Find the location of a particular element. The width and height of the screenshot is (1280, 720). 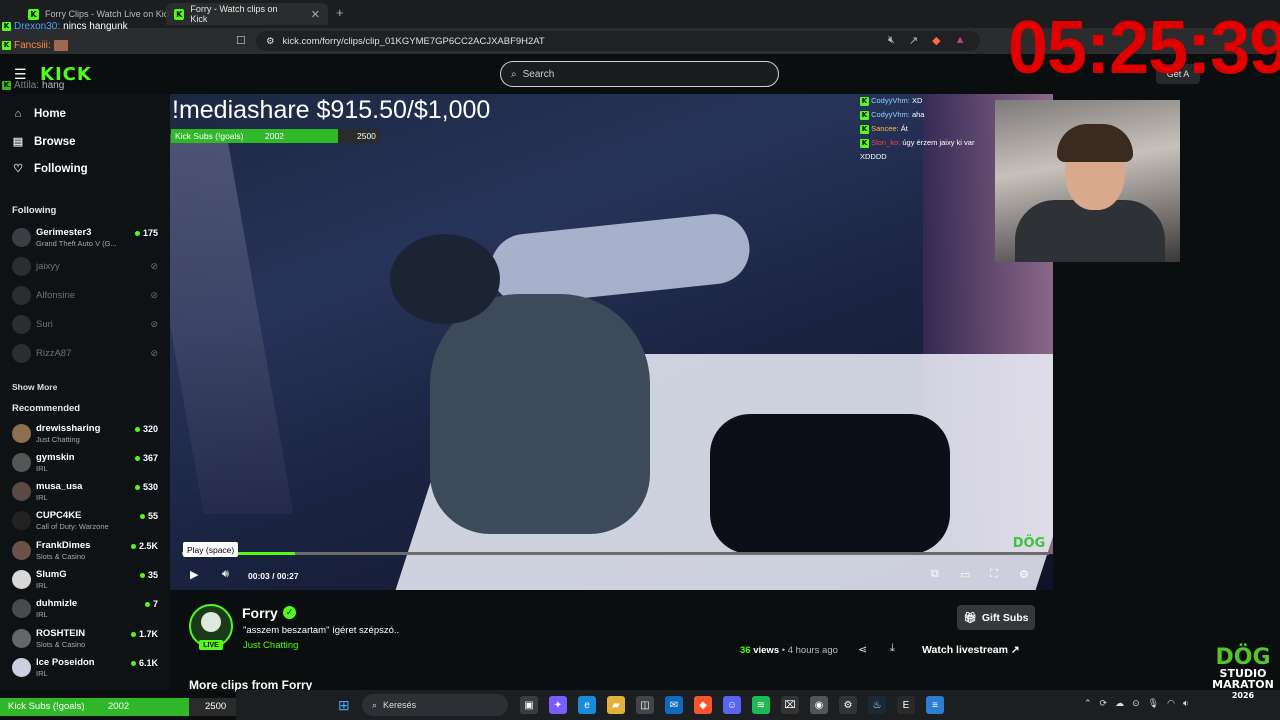

rewards-icon: ▲ is located at coordinates (960, 40).